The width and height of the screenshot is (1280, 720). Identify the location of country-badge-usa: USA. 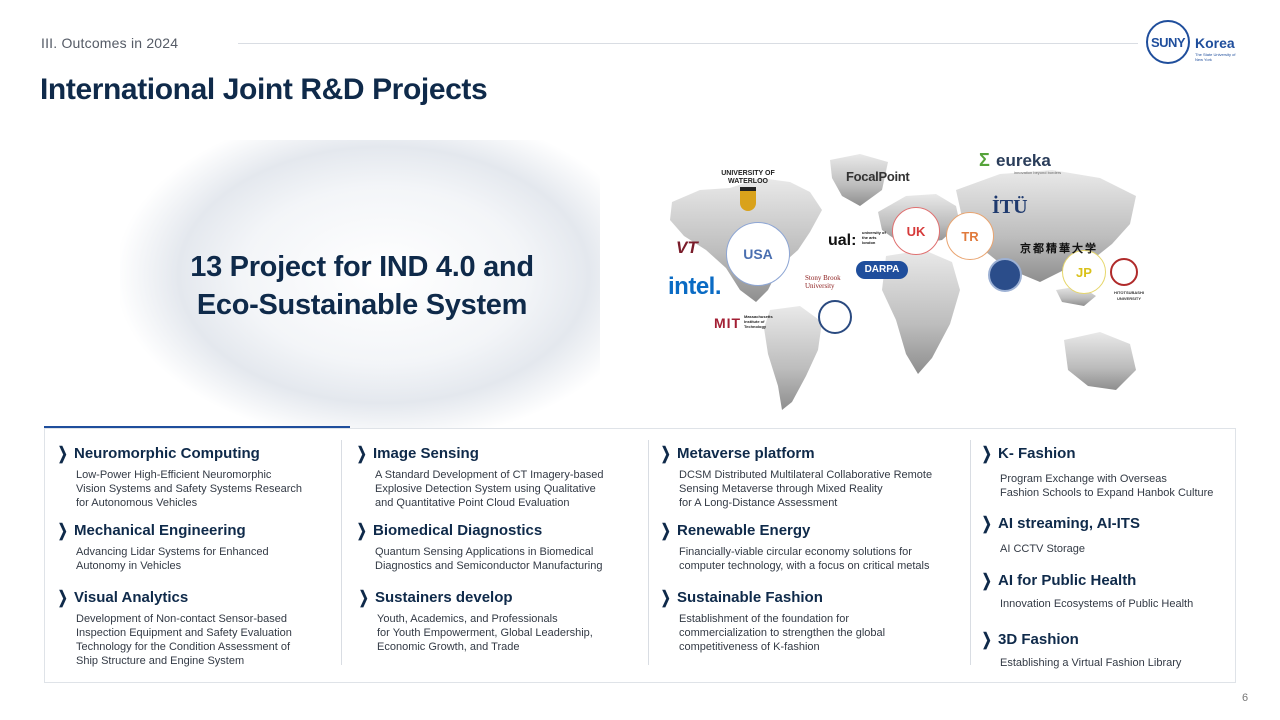
(758, 254).